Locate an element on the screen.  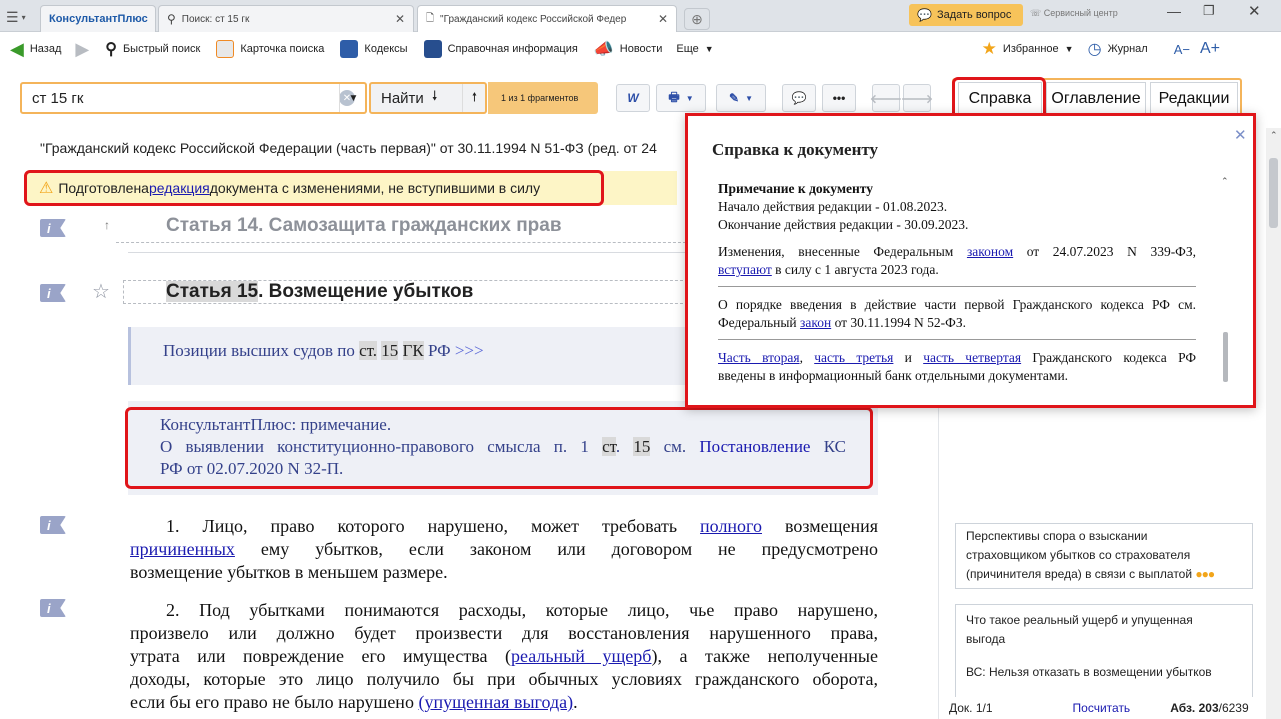
quick-search-button: ⚲ Быстрый поиск is located at coordinates (152, 49).